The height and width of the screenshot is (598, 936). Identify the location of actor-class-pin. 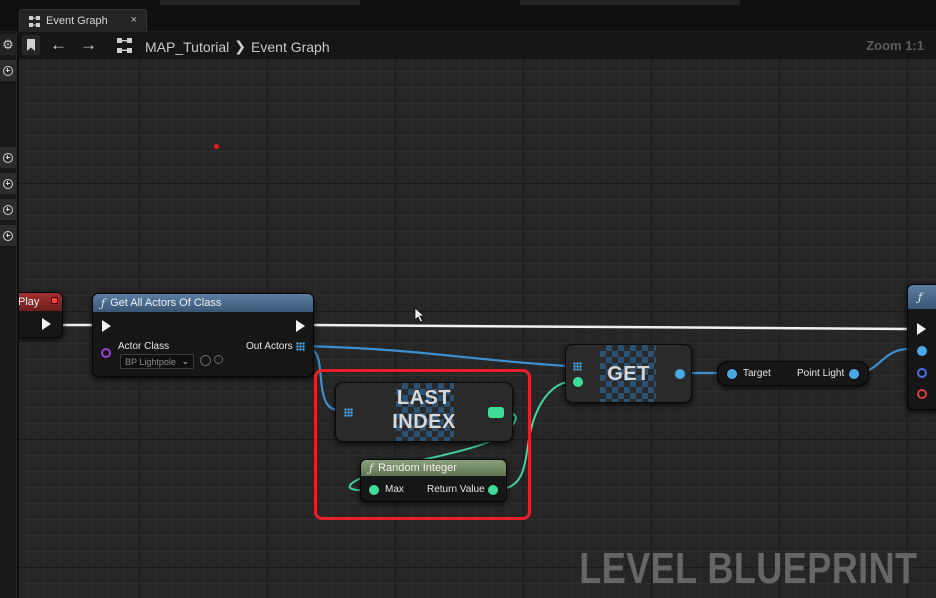
(106, 353).